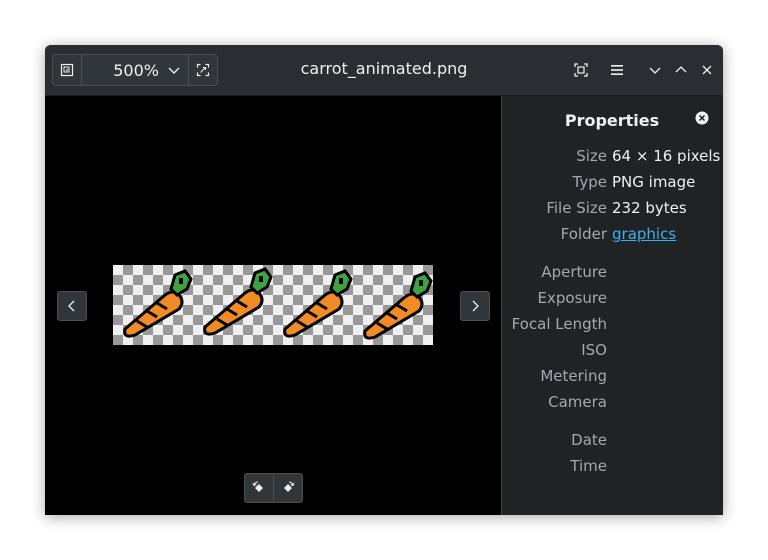  I want to click on property-row-type: Type PNG image, so click(612, 184).